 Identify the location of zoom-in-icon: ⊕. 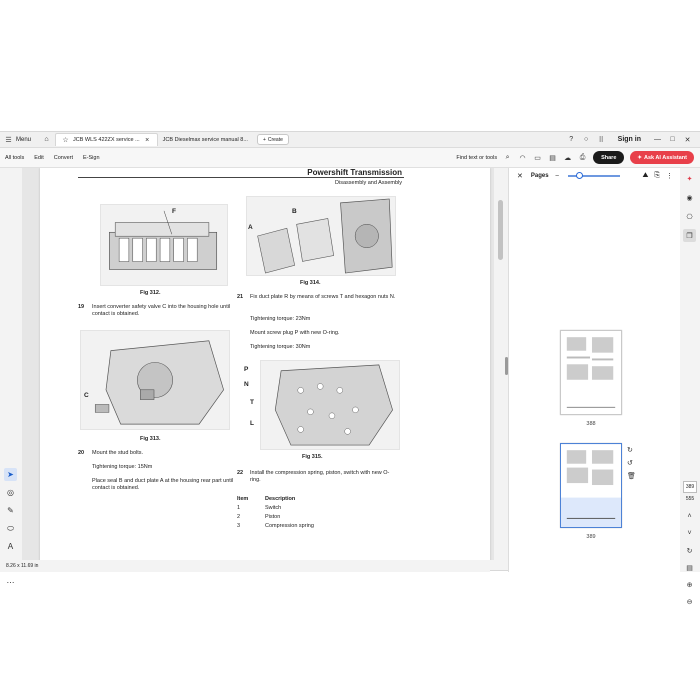
(689, 584).